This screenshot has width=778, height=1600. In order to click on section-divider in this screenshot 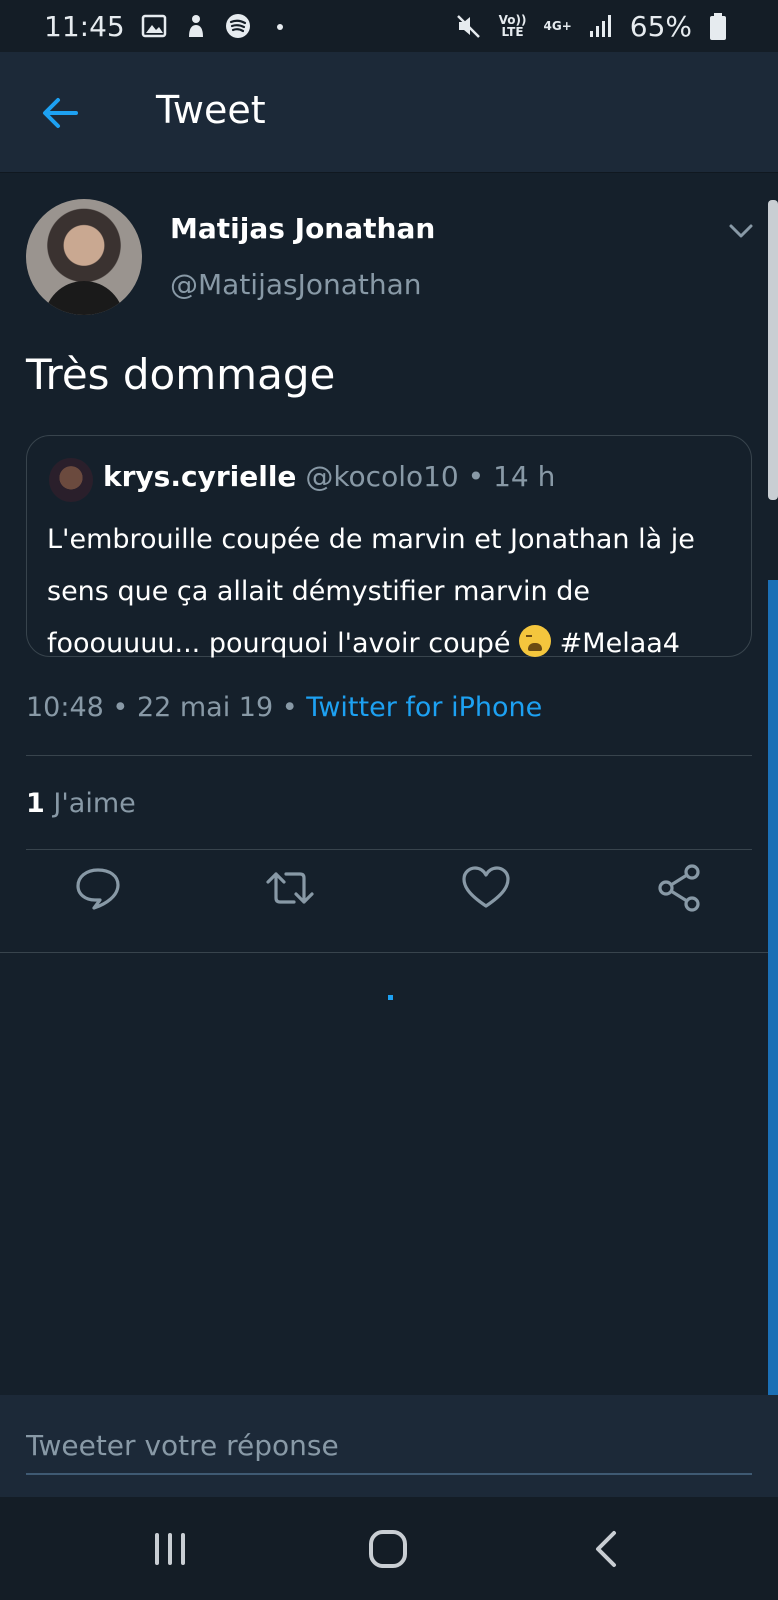, I will do `click(389, 952)`.